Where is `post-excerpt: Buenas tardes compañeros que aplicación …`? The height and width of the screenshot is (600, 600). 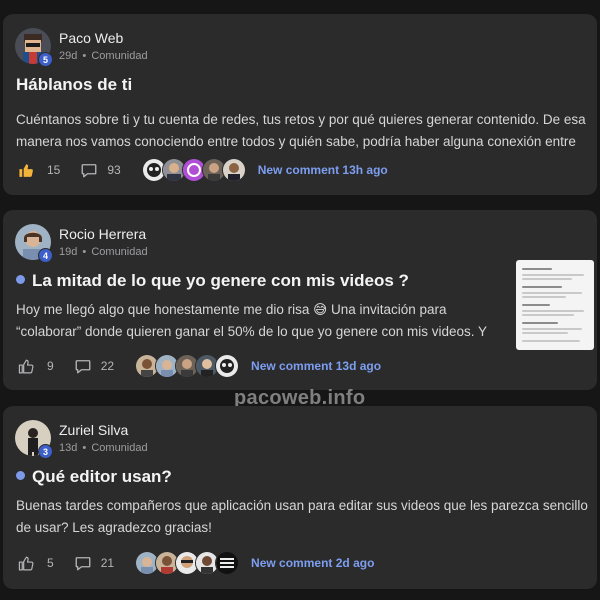
post-excerpt: Buenas tardes compañeros que aplicación … is located at coordinates (302, 516).